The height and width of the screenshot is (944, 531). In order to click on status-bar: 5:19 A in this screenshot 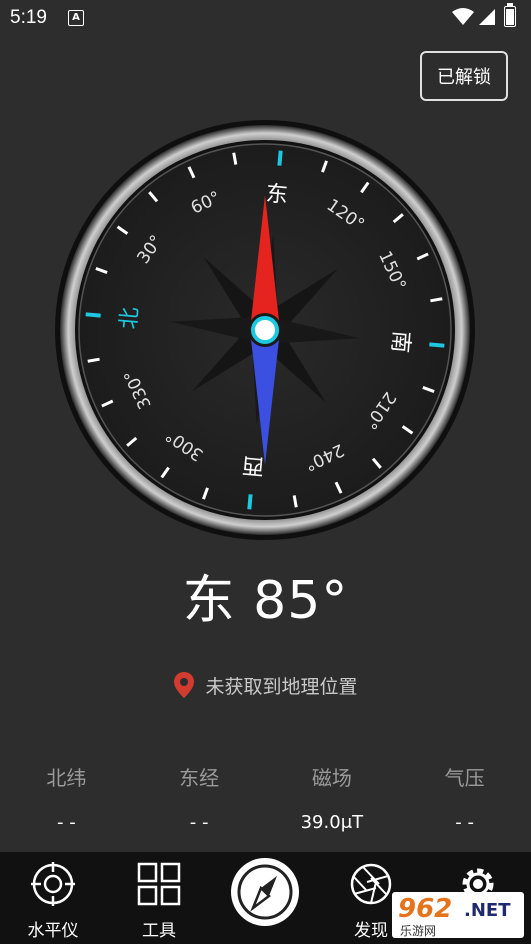, I will do `click(265, 18)`.